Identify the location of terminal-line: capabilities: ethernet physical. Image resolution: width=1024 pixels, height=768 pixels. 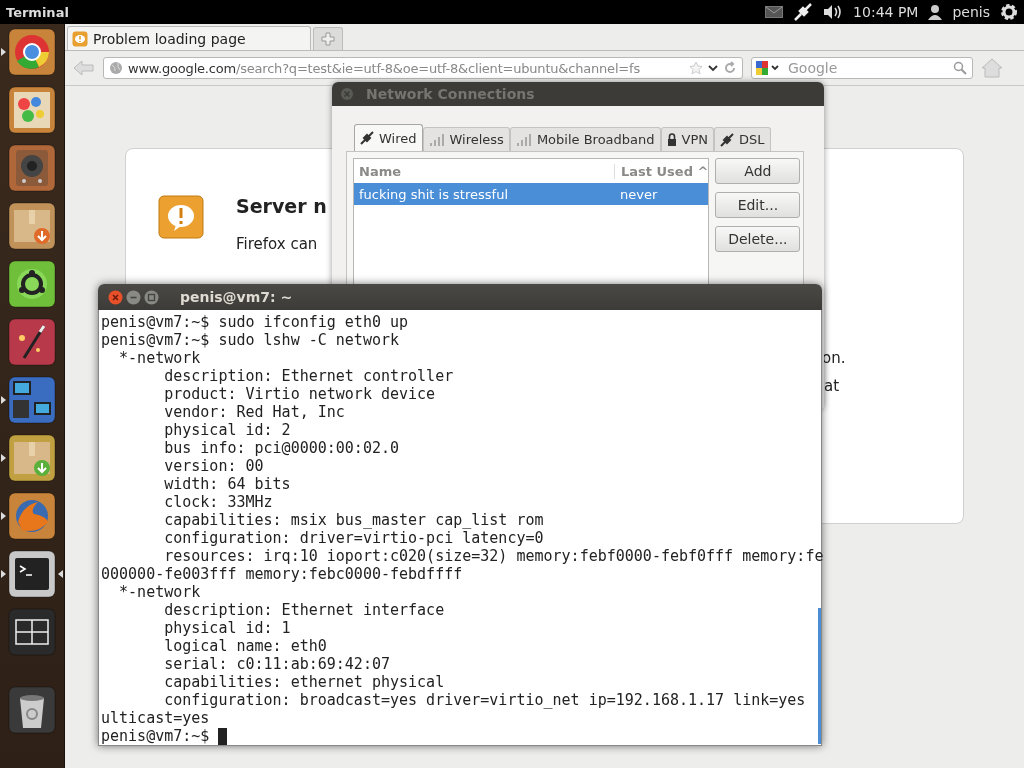
(304, 682).